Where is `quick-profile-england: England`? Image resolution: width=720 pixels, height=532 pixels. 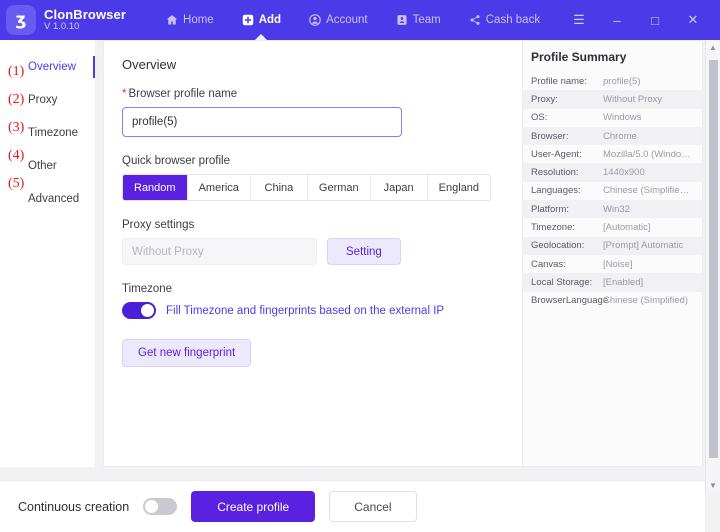 quick-profile-england: England is located at coordinates (459, 187).